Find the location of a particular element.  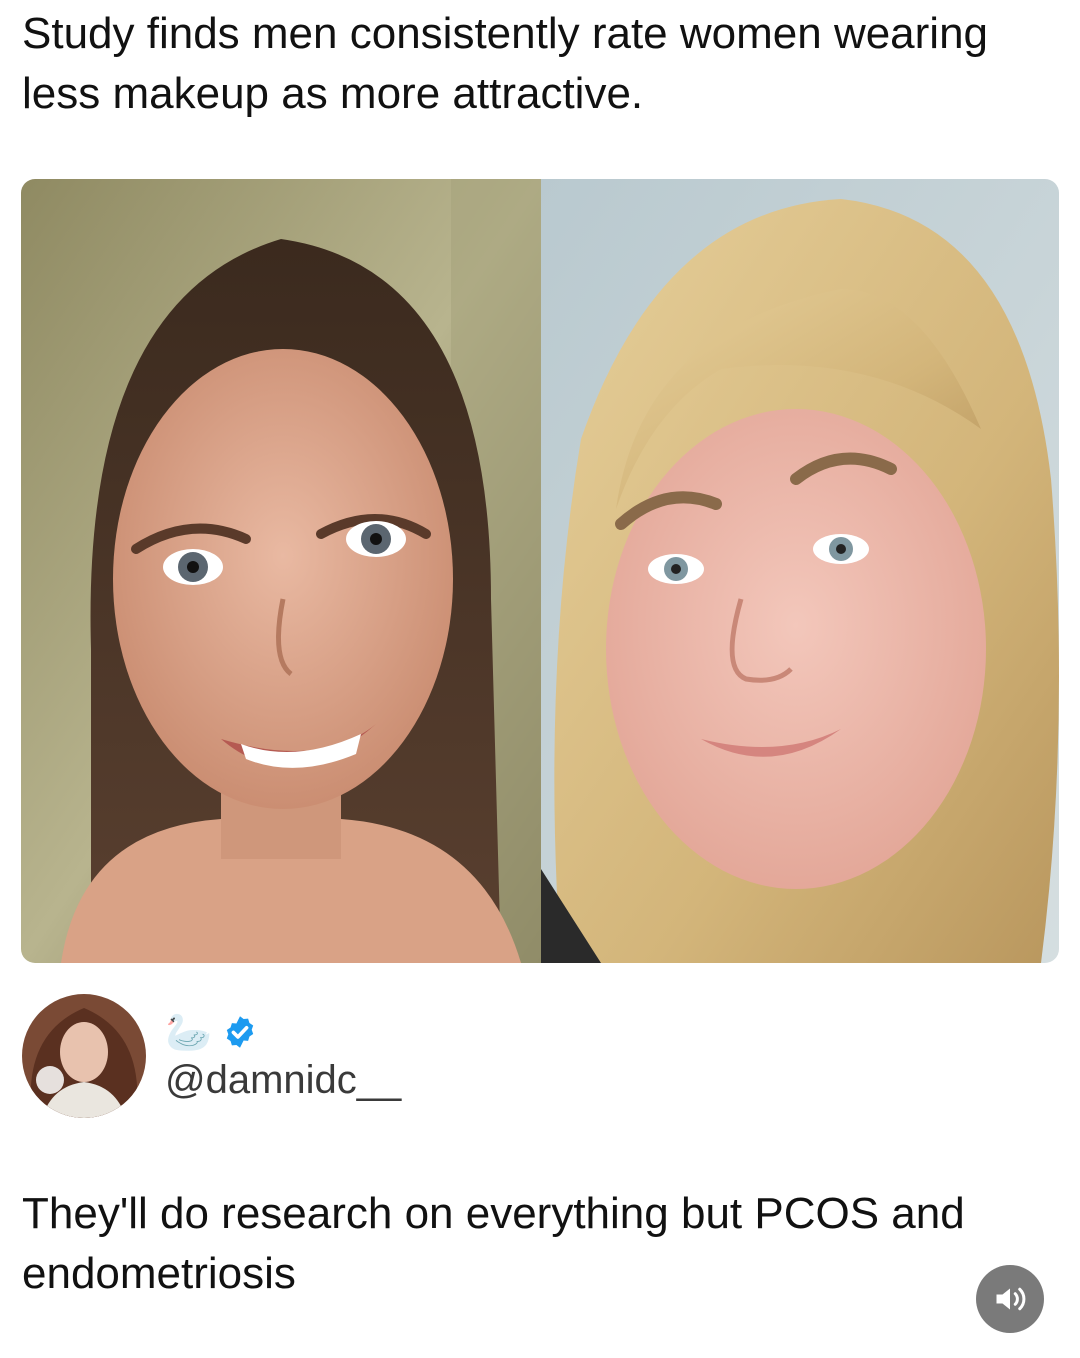

speaker-icon is located at coordinates (1011, 1299).